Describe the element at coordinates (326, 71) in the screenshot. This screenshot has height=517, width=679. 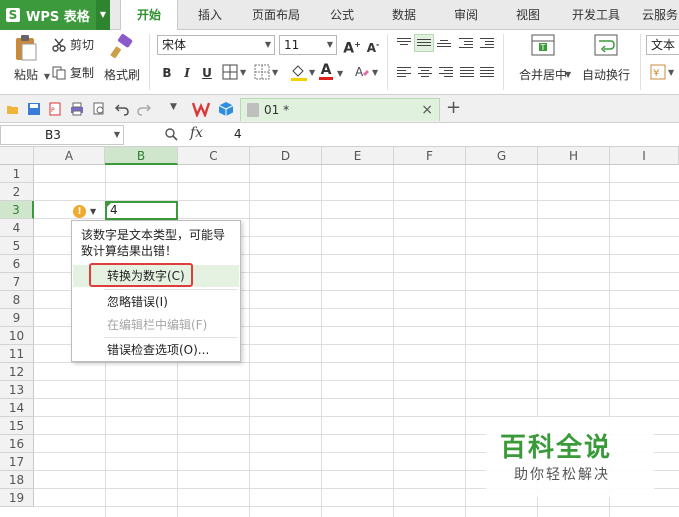
I see `font-color-button: A` at that location.